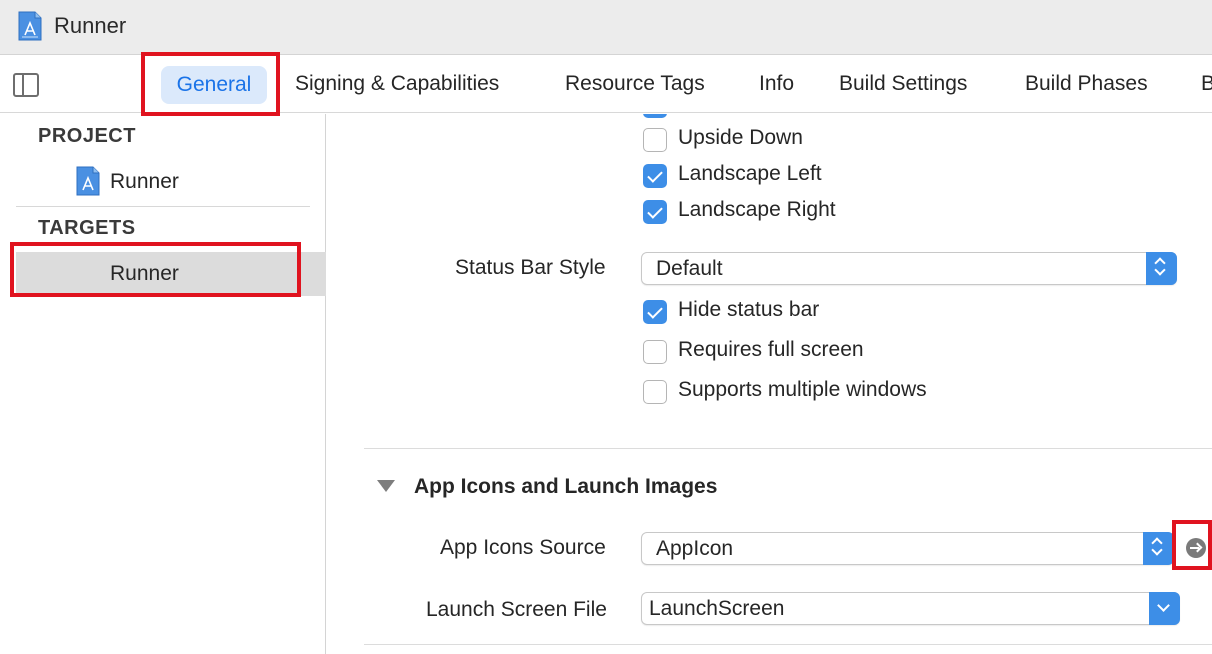  Describe the element at coordinates (1196, 548) in the screenshot. I see `go-to-asset-arrow-icon` at that location.